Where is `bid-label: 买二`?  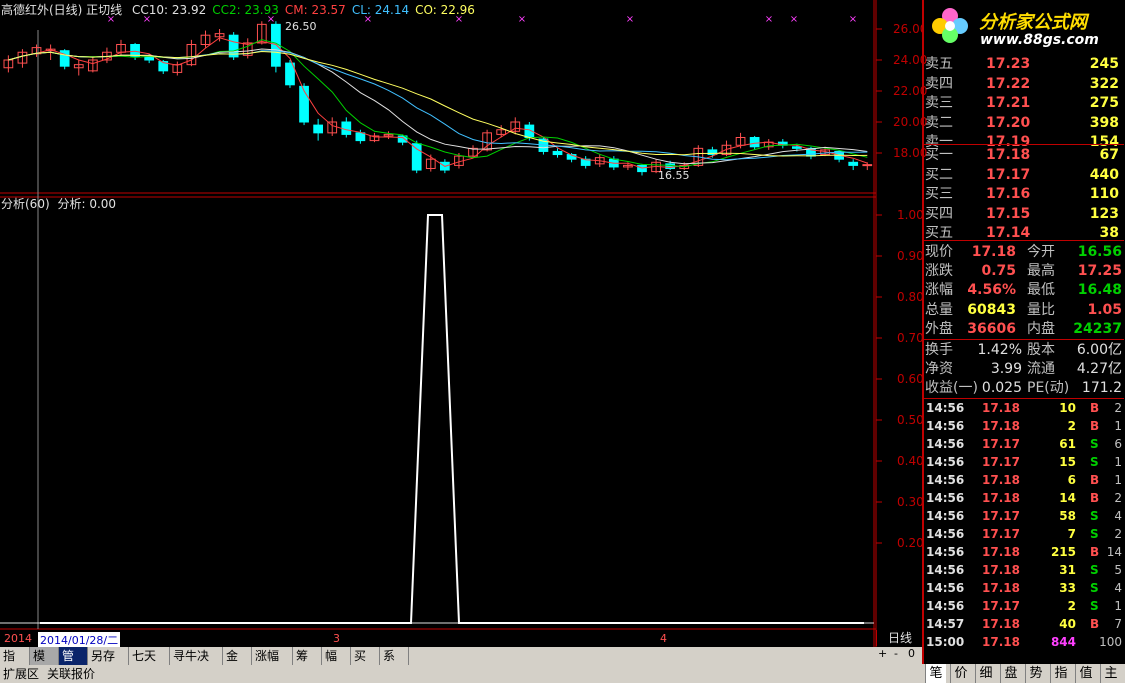
bid-label: 买二 is located at coordinates (939, 174).